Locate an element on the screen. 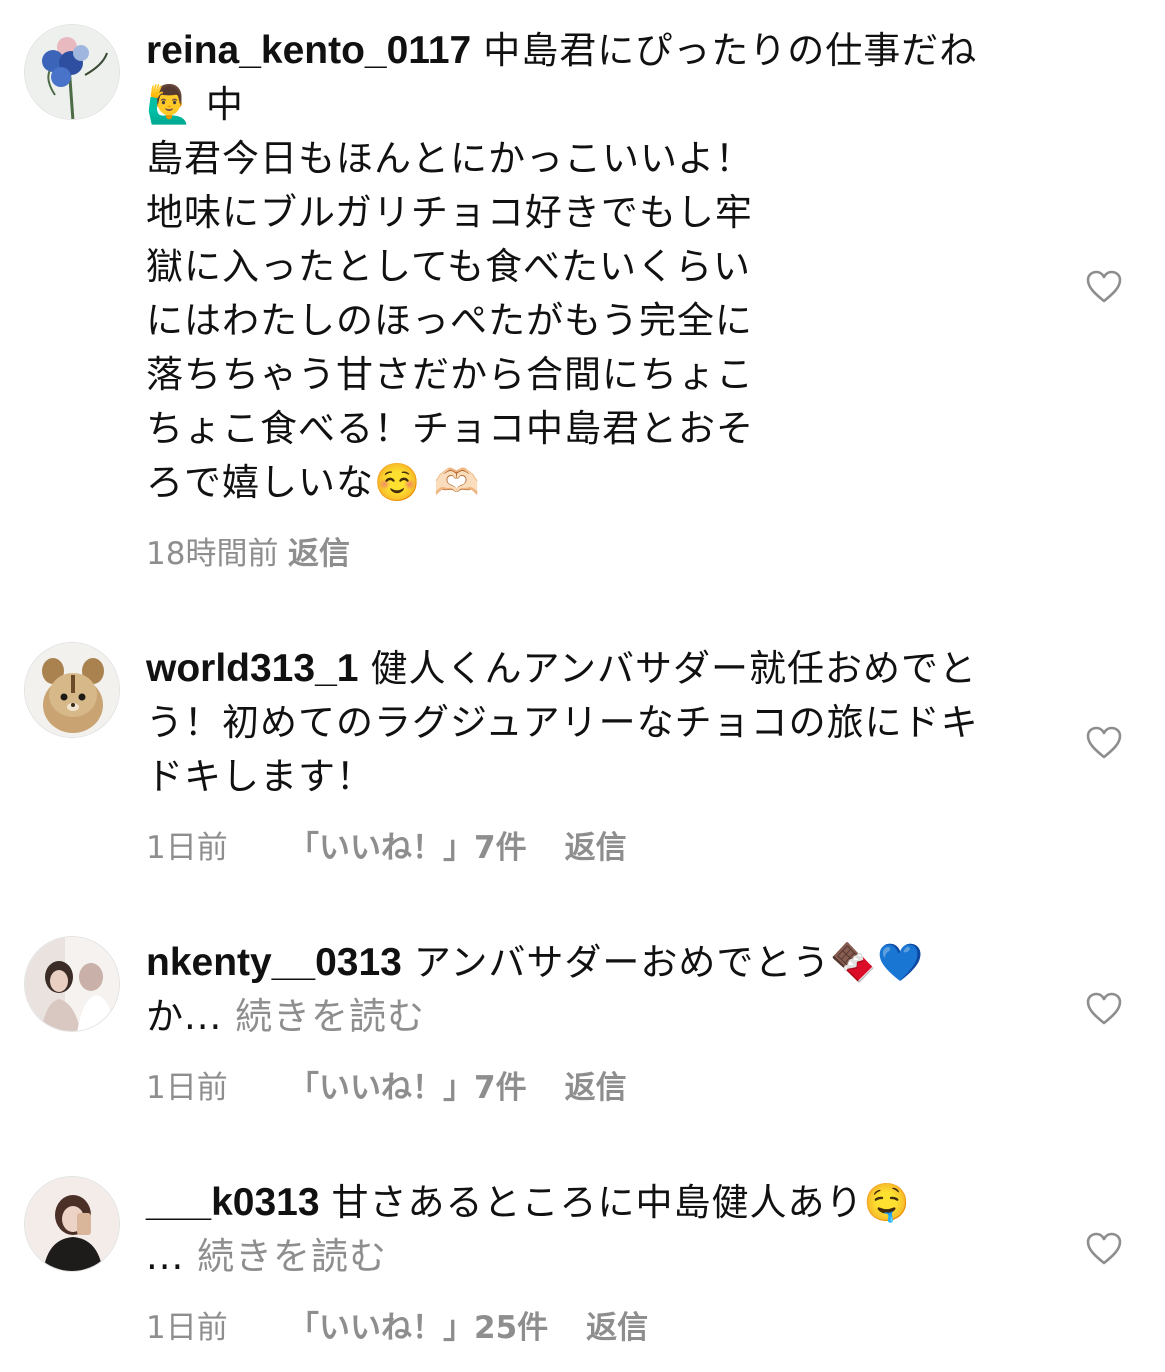  mirror-selfie-avatar is located at coordinates (72, 1224).